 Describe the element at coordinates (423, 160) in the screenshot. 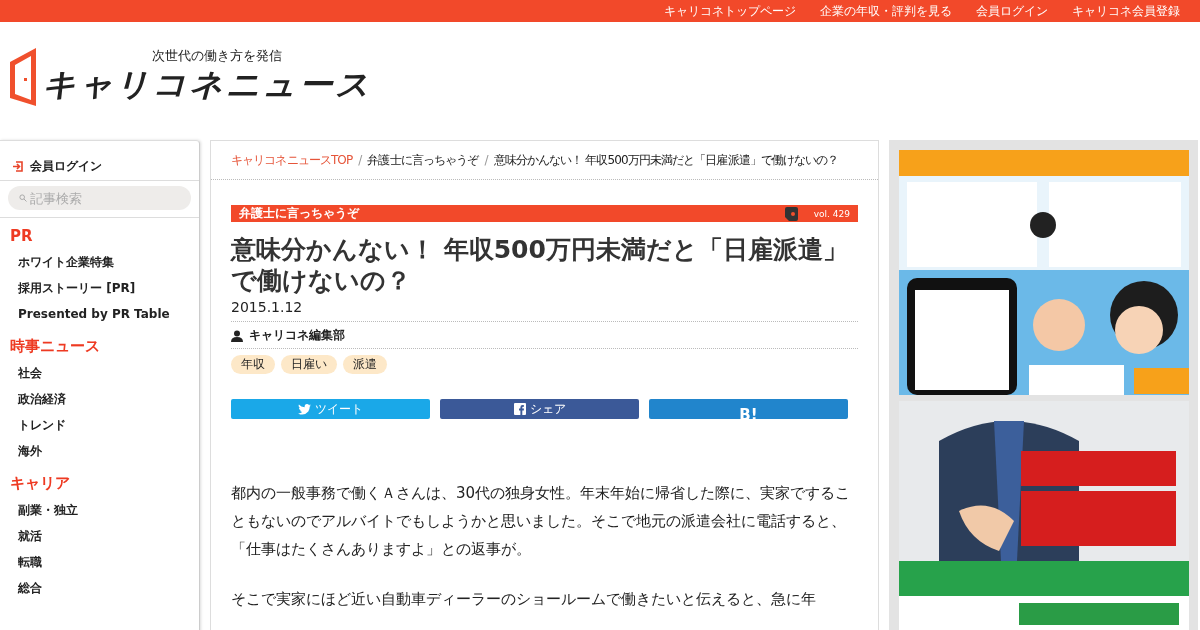

I see `breadcrumb-link: 弁護士に言っちゃうぞ` at that location.